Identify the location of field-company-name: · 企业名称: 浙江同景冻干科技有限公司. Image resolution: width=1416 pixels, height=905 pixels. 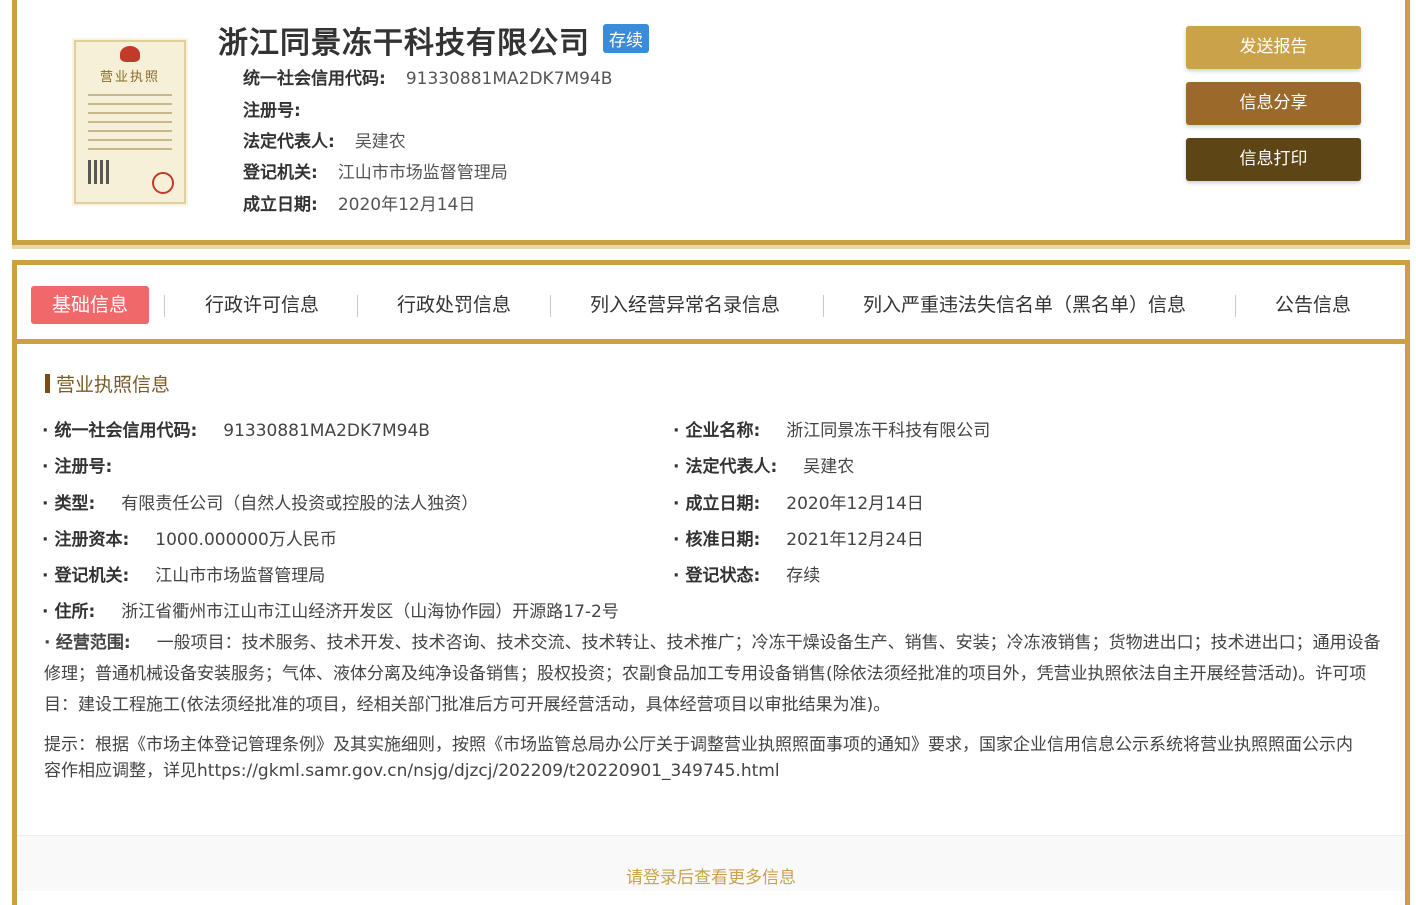
(832, 431).